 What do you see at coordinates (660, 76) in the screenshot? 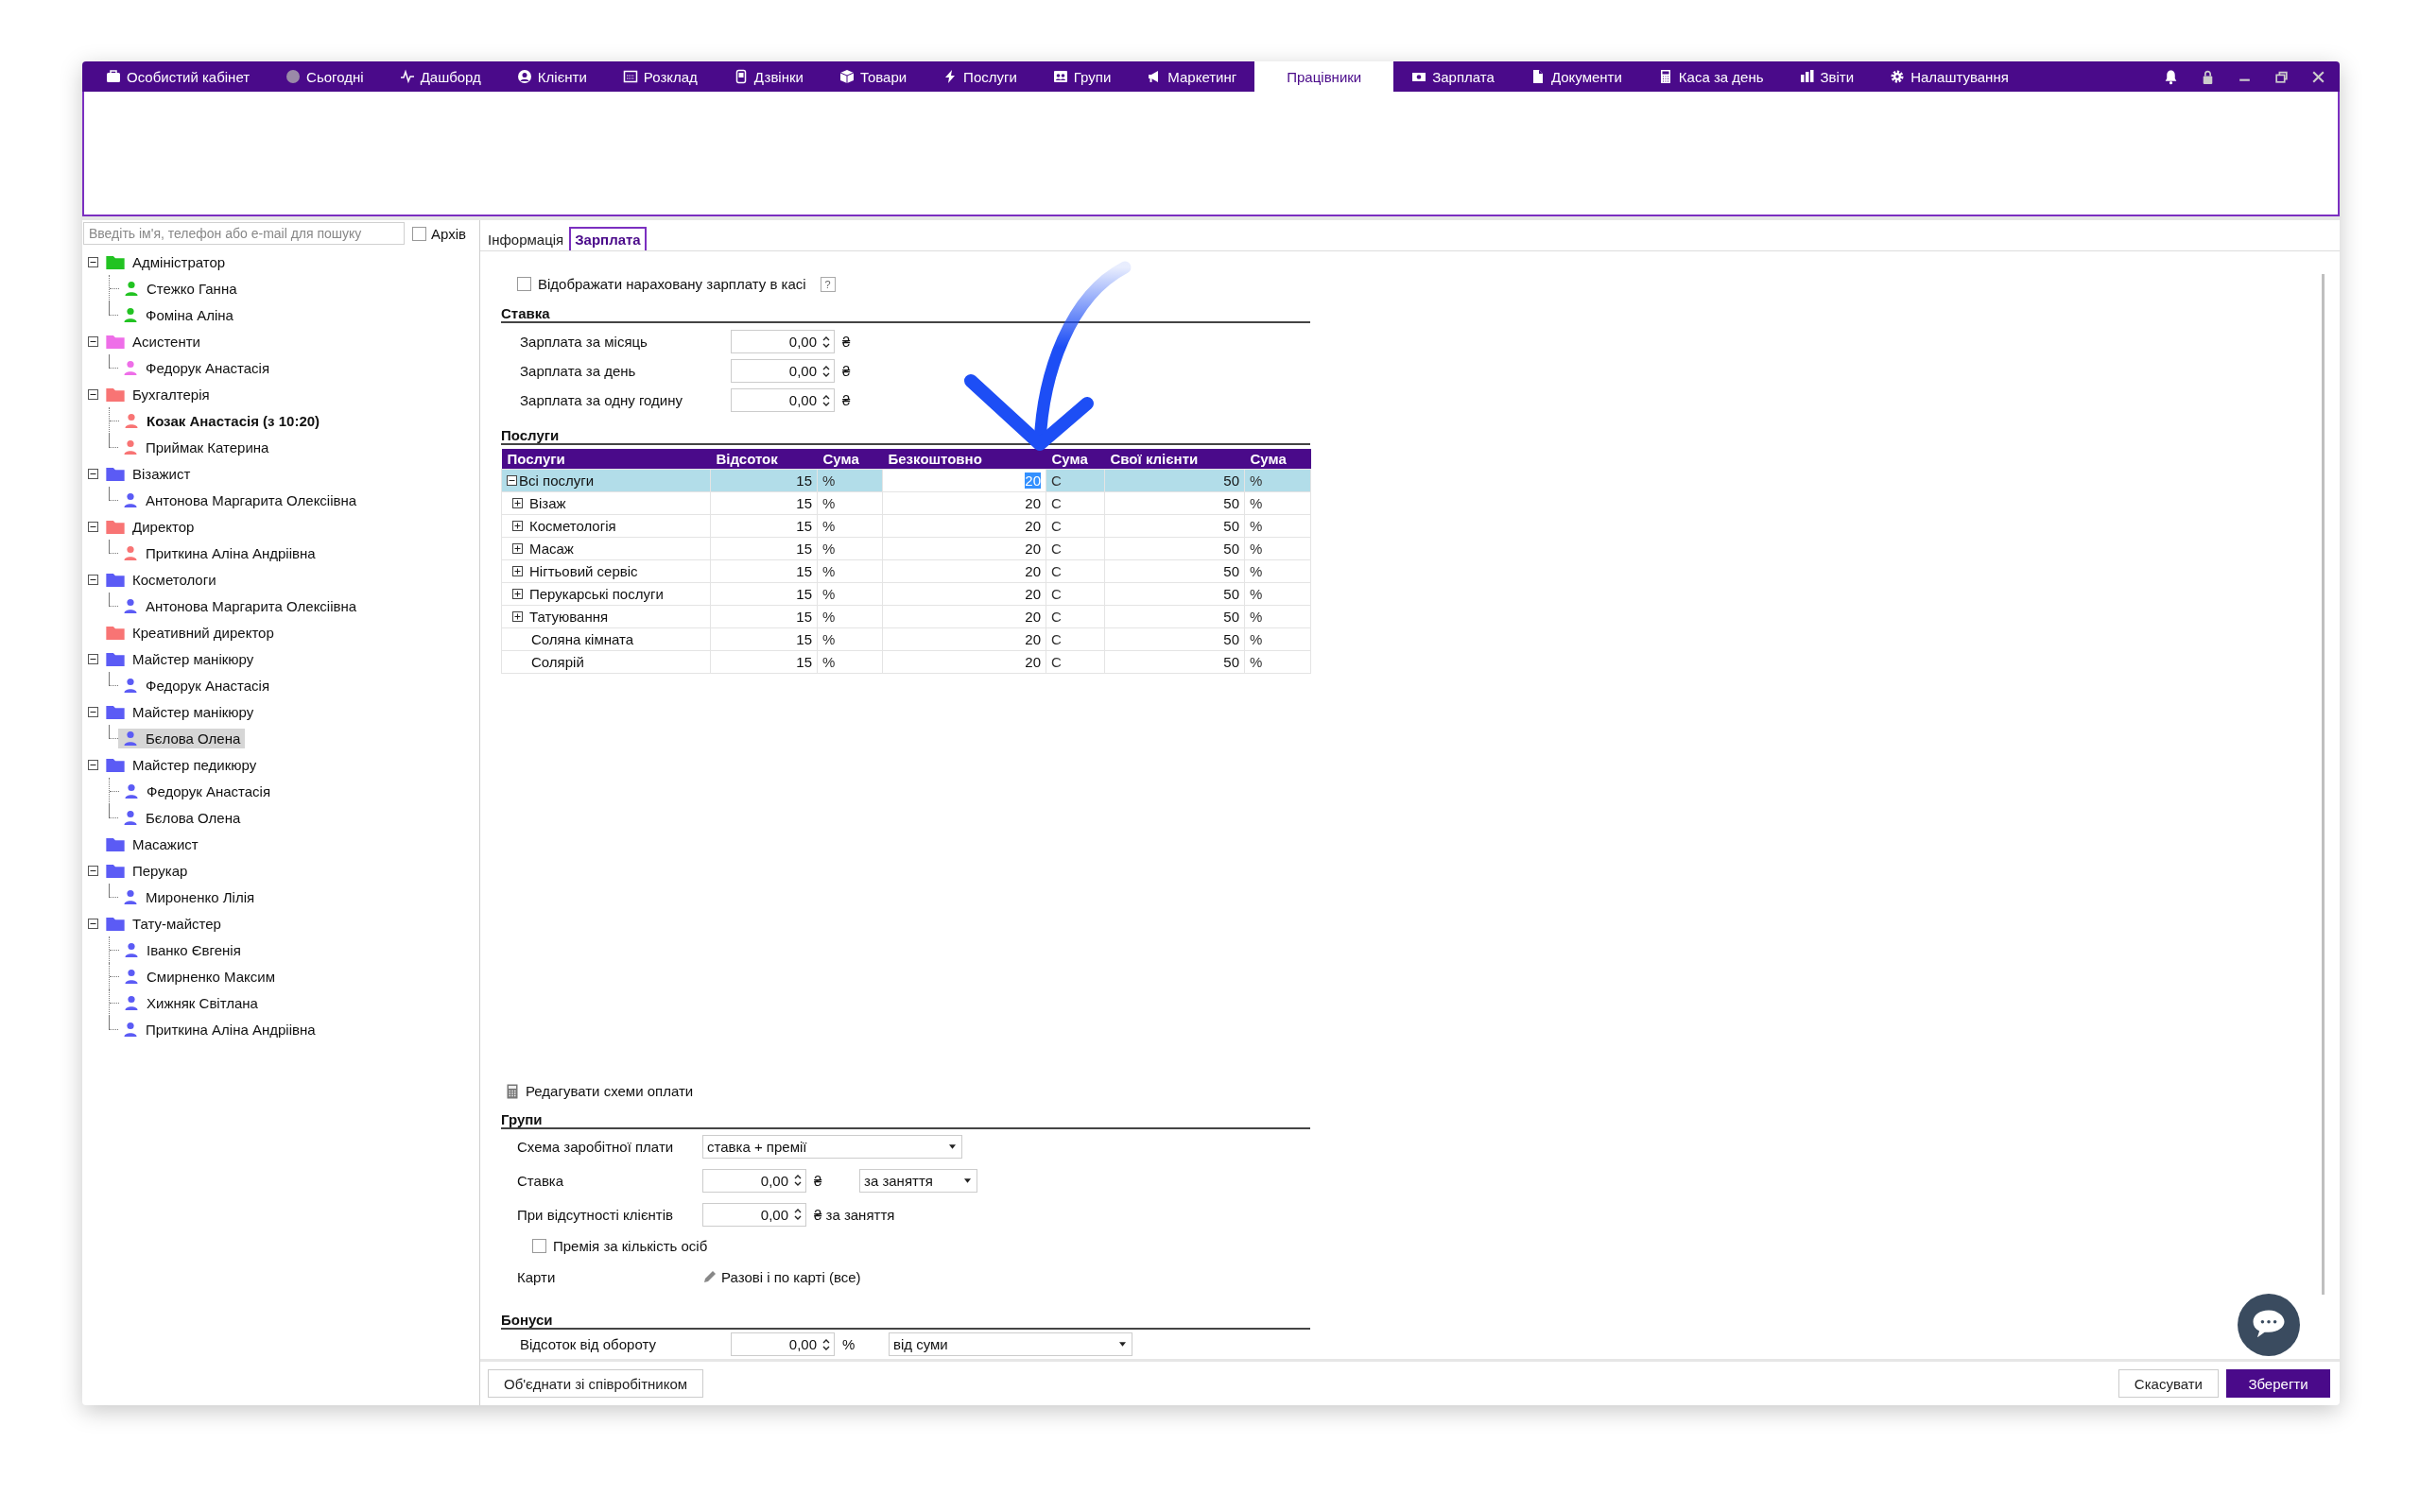
I see `menu-tab: Розклад` at bounding box center [660, 76].